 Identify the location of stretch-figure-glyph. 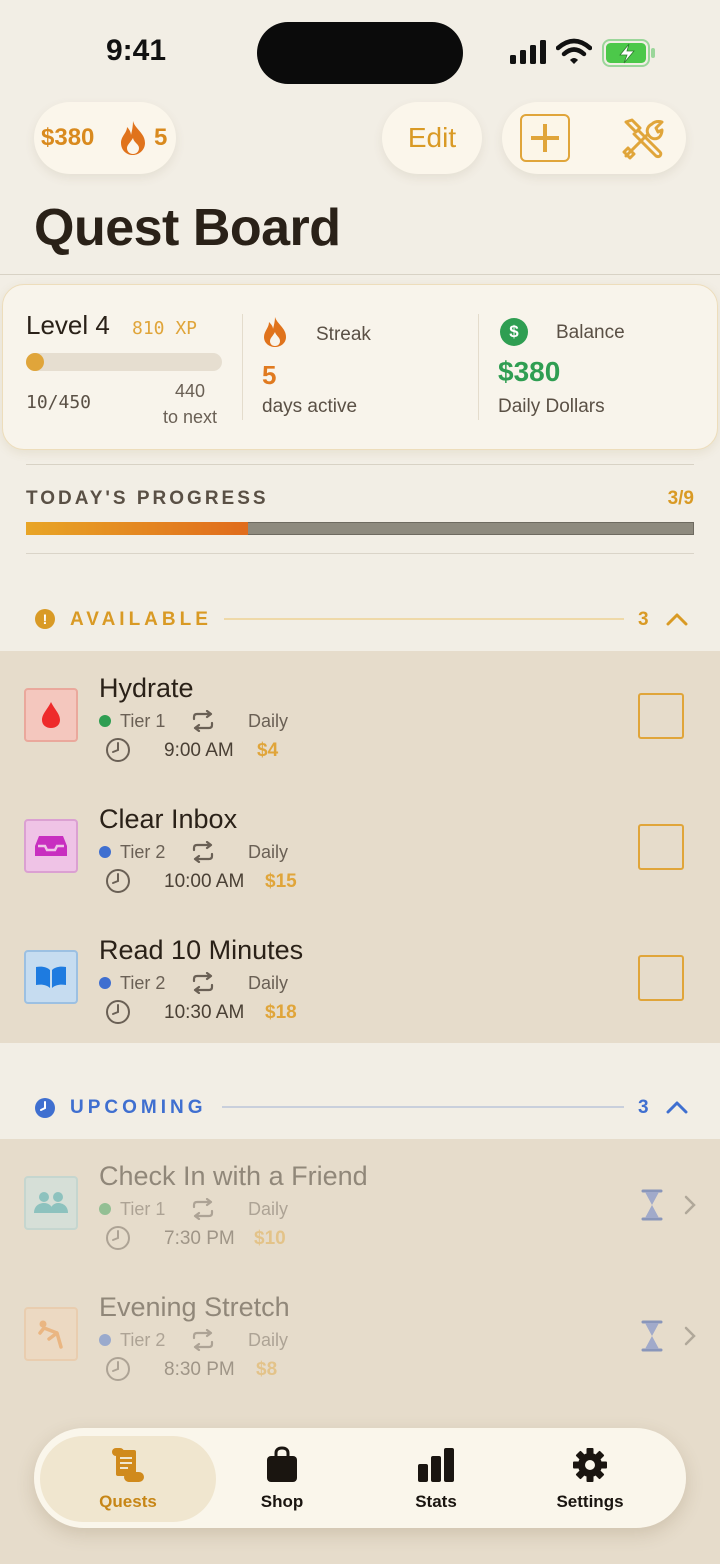
(50, 1334).